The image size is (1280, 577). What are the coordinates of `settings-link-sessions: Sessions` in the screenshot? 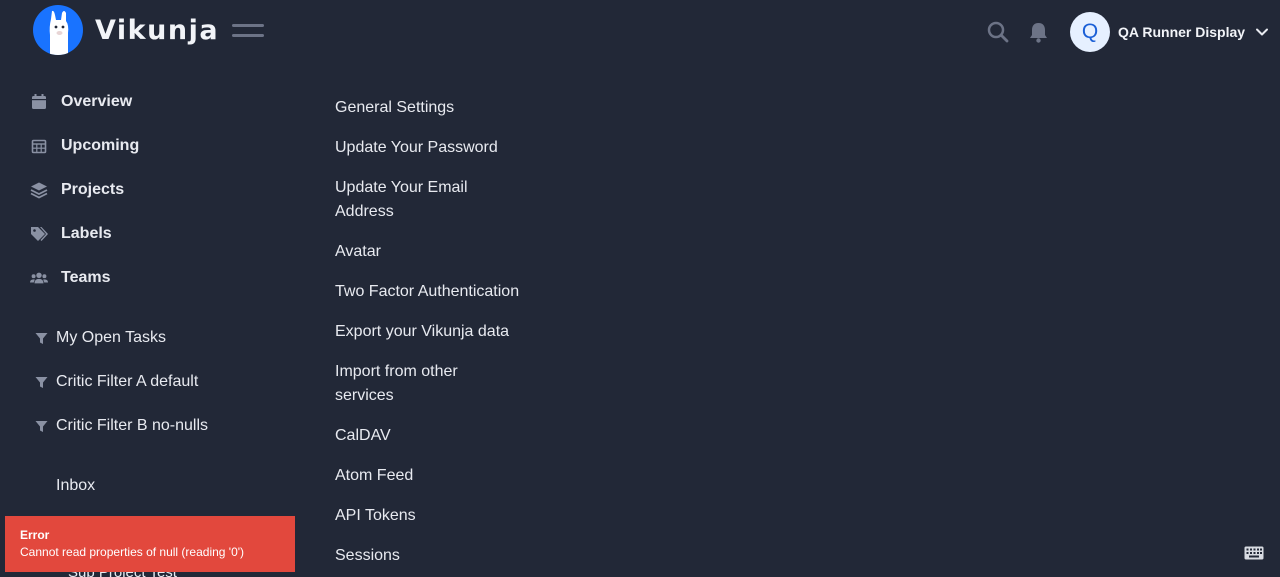 It's located at (440, 556).